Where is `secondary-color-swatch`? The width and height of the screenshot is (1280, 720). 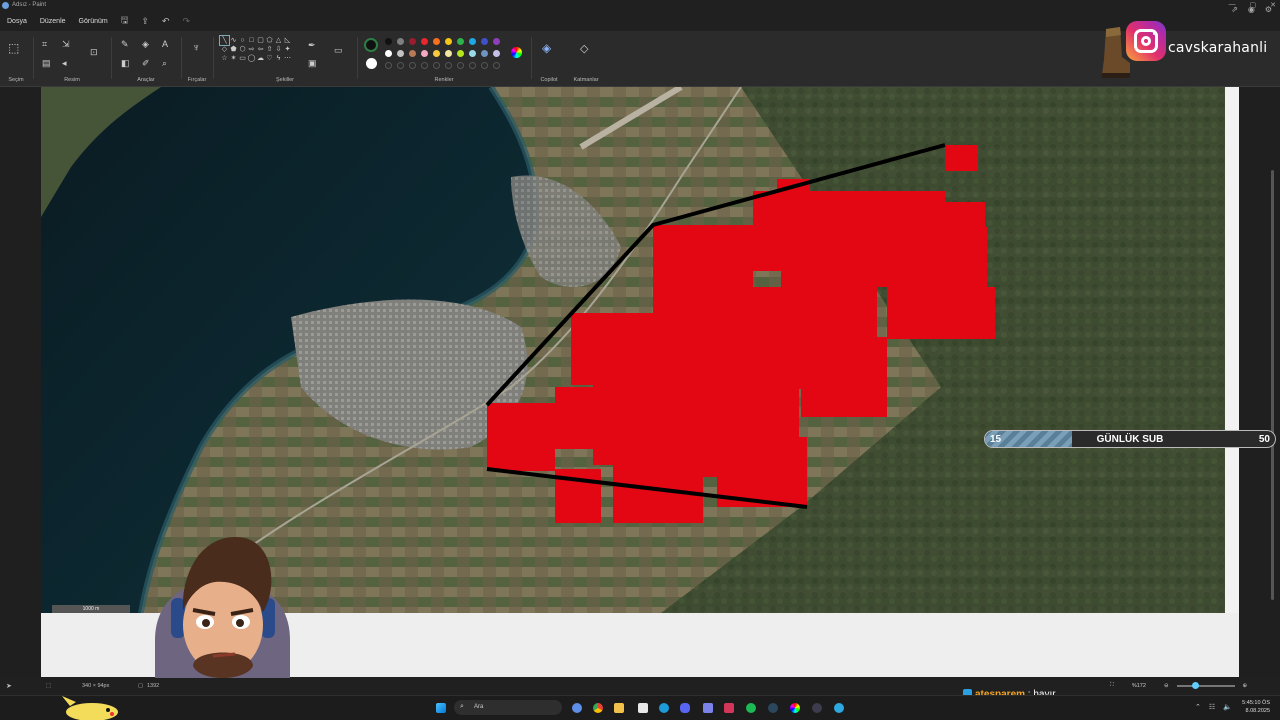 secondary-color-swatch is located at coordinates (371, 63).